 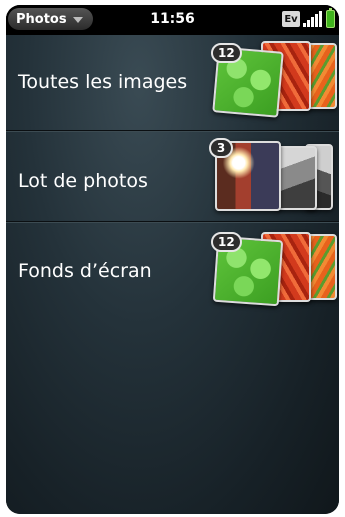 What do you see at coordinates (172, 20) in the screenshot?
I see `status-bar: Photos 11:56 Ev` at bounding box center [172, 20].